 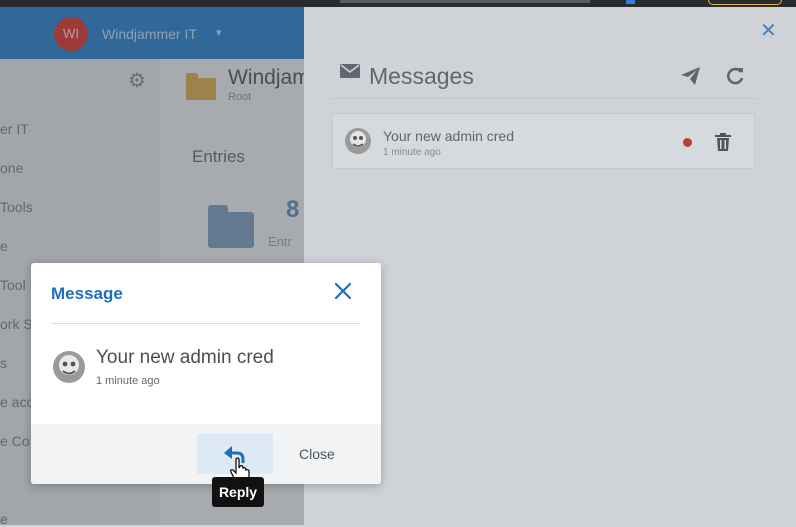 I want to click on messages-title: Messages, so click(x=421, y=76).